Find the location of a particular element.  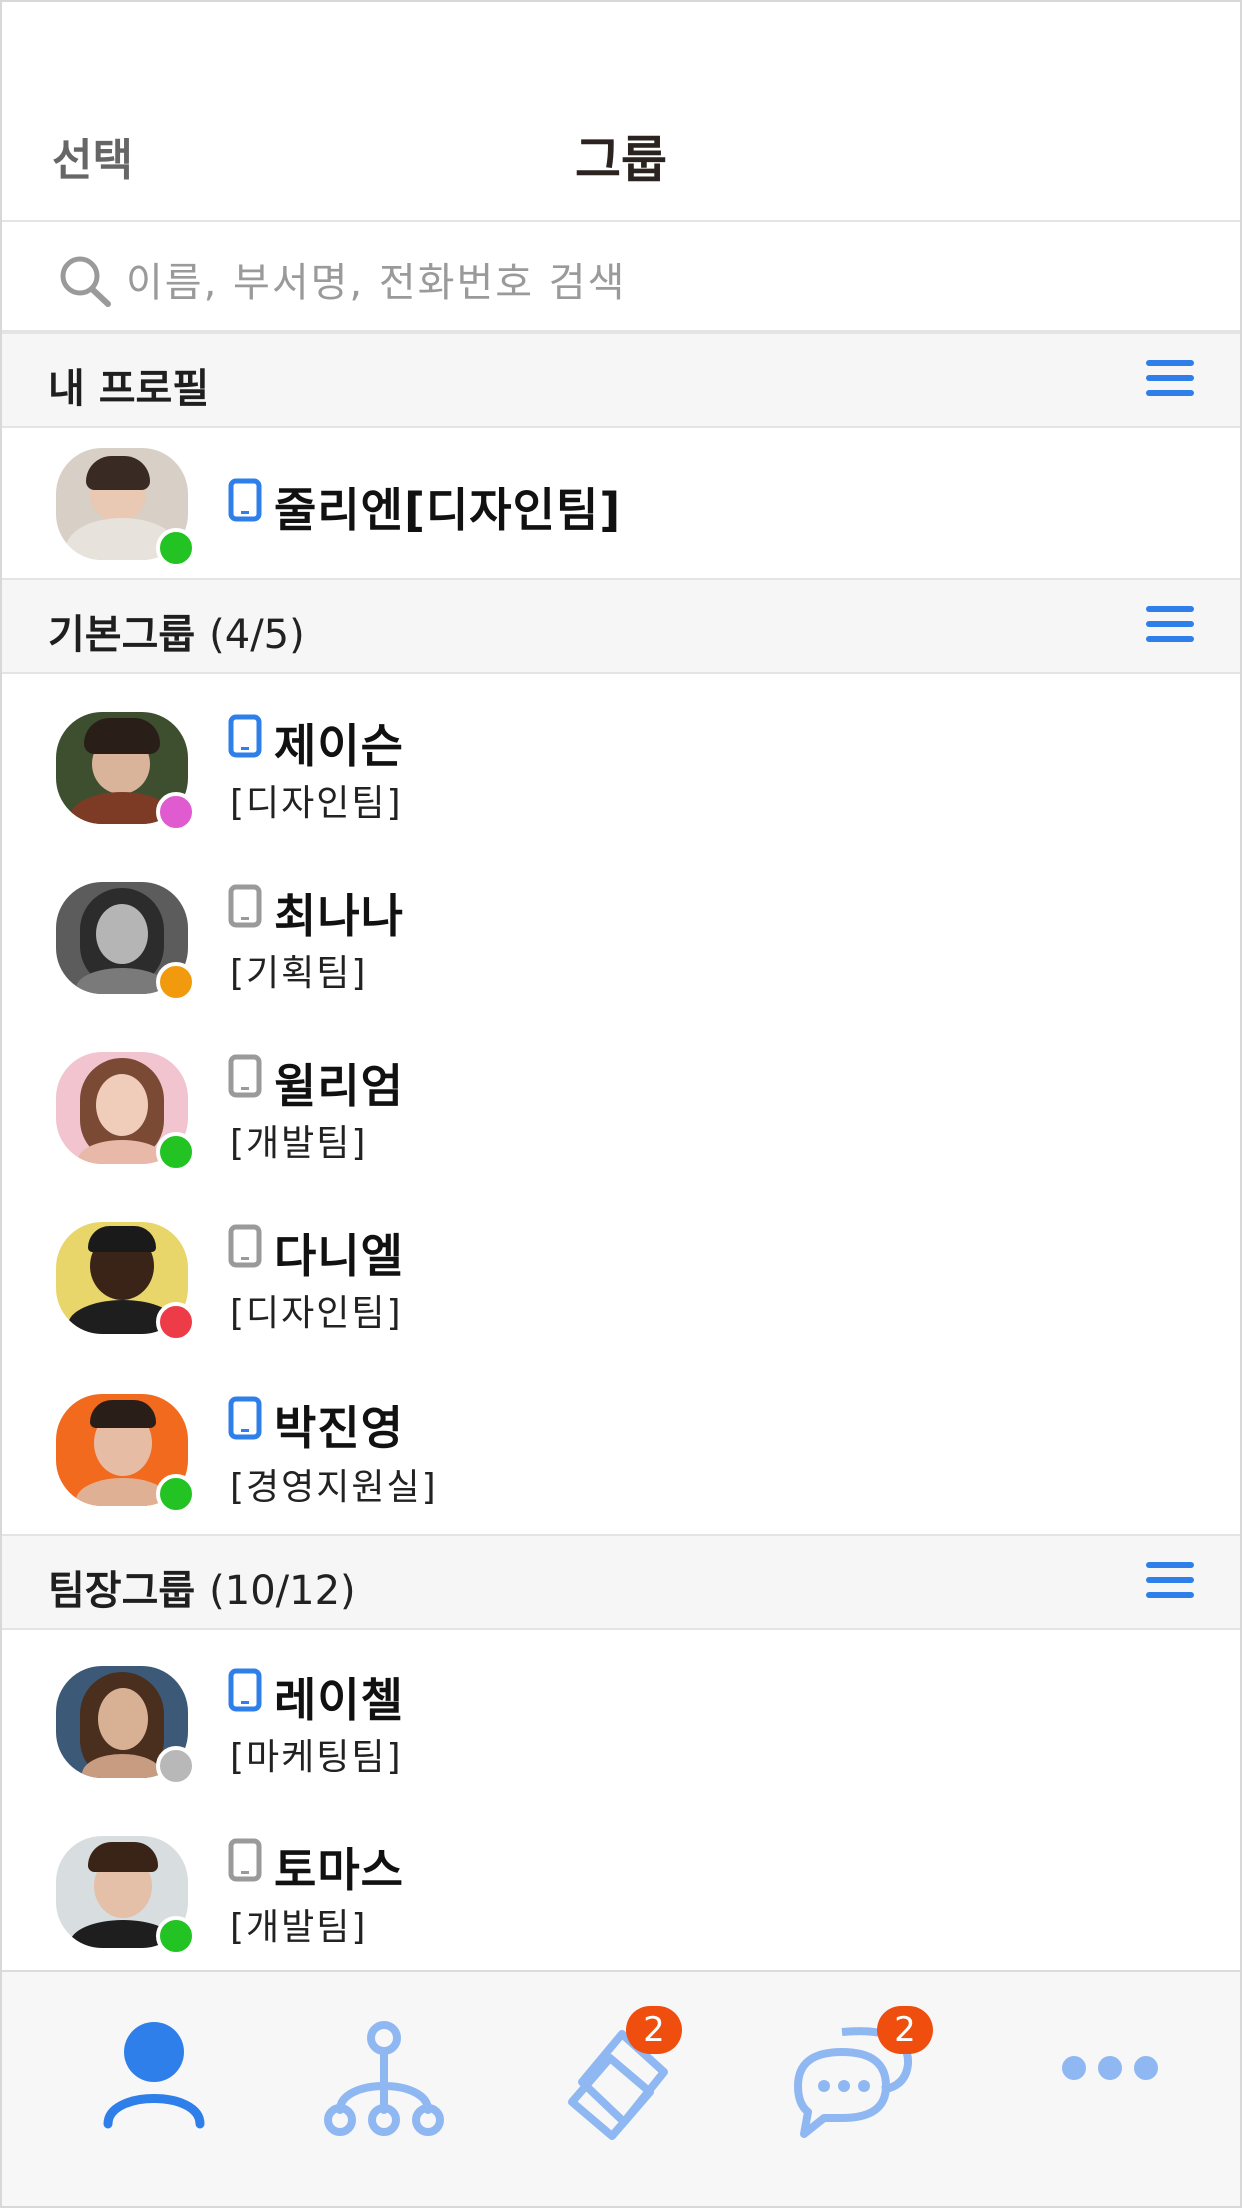

org-chart-icon is located at coordinates (384, 2077).